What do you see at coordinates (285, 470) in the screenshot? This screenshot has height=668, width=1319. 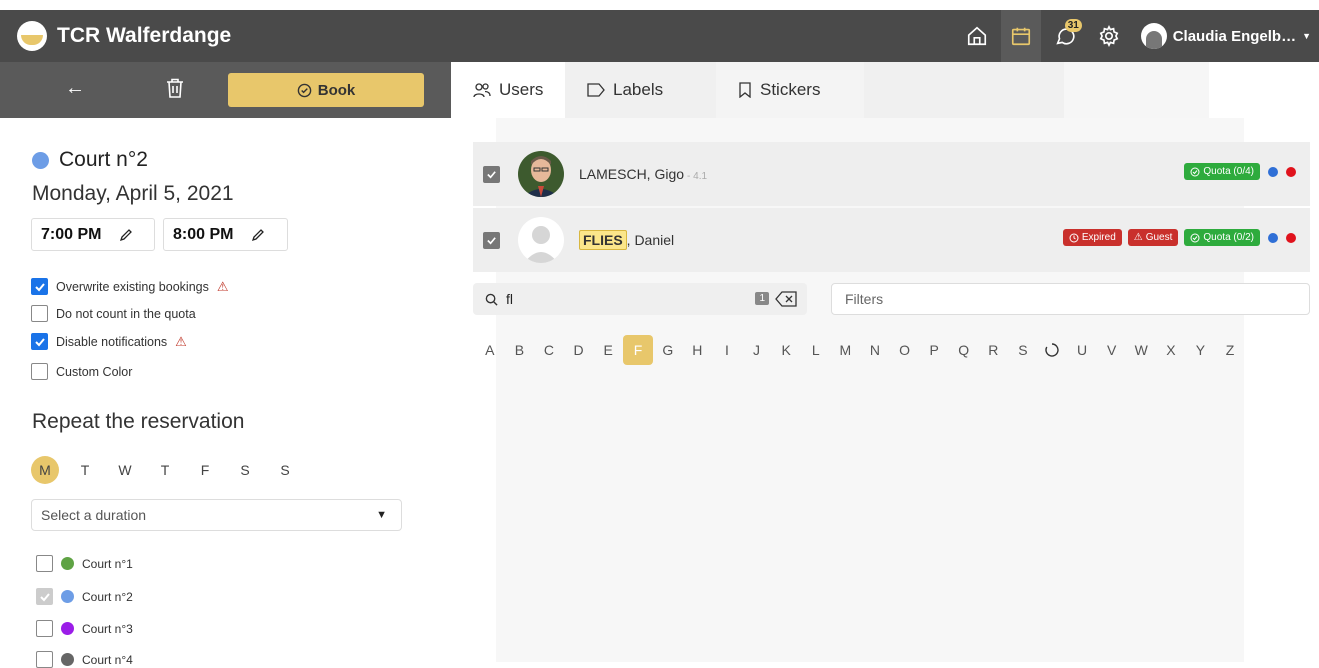 I see `day-sunday: S` at bounding box center [285, 470].